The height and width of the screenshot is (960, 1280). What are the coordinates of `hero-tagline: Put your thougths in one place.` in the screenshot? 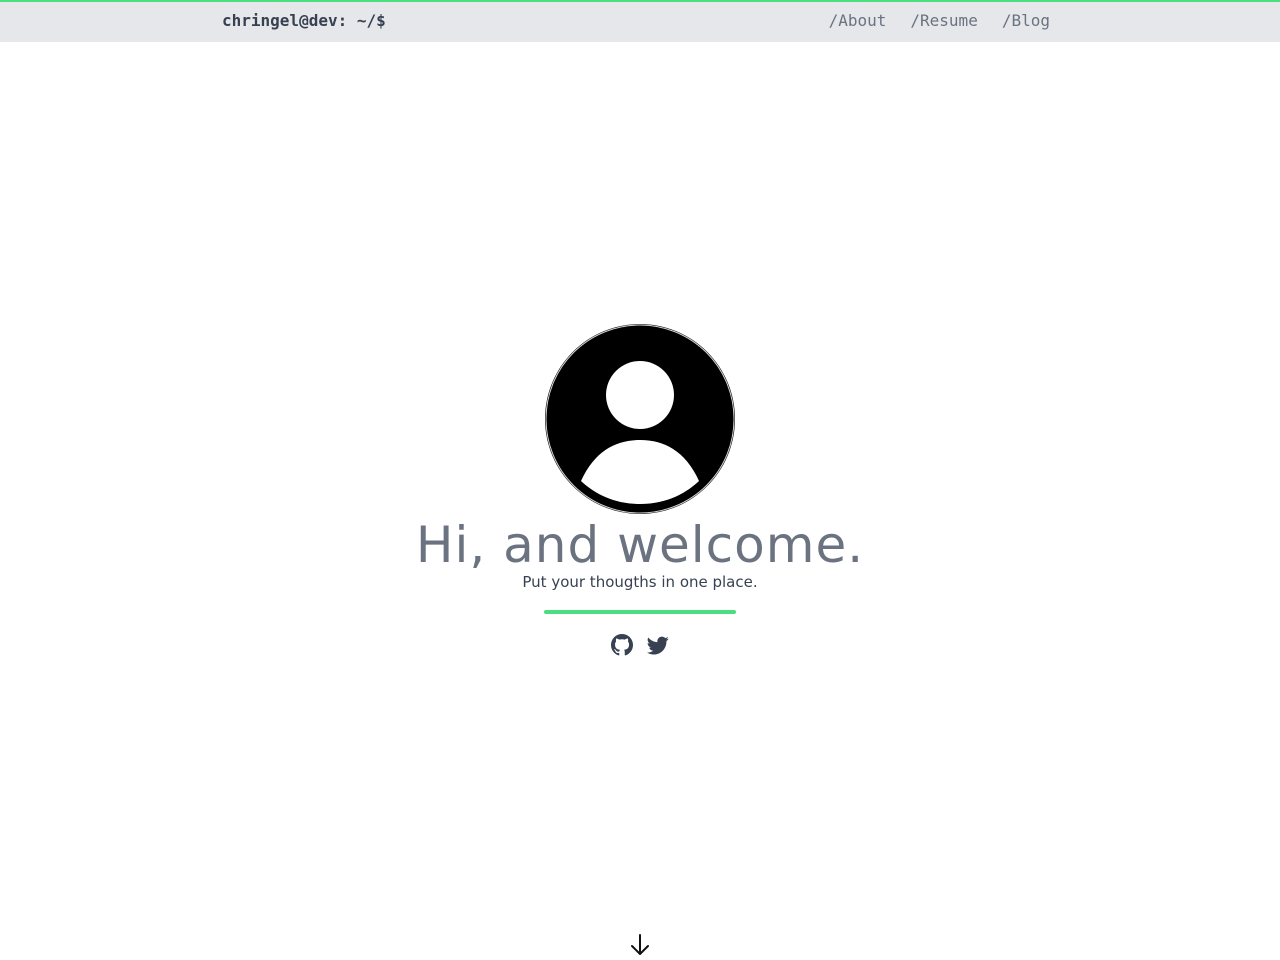 It's located at (640, 582).